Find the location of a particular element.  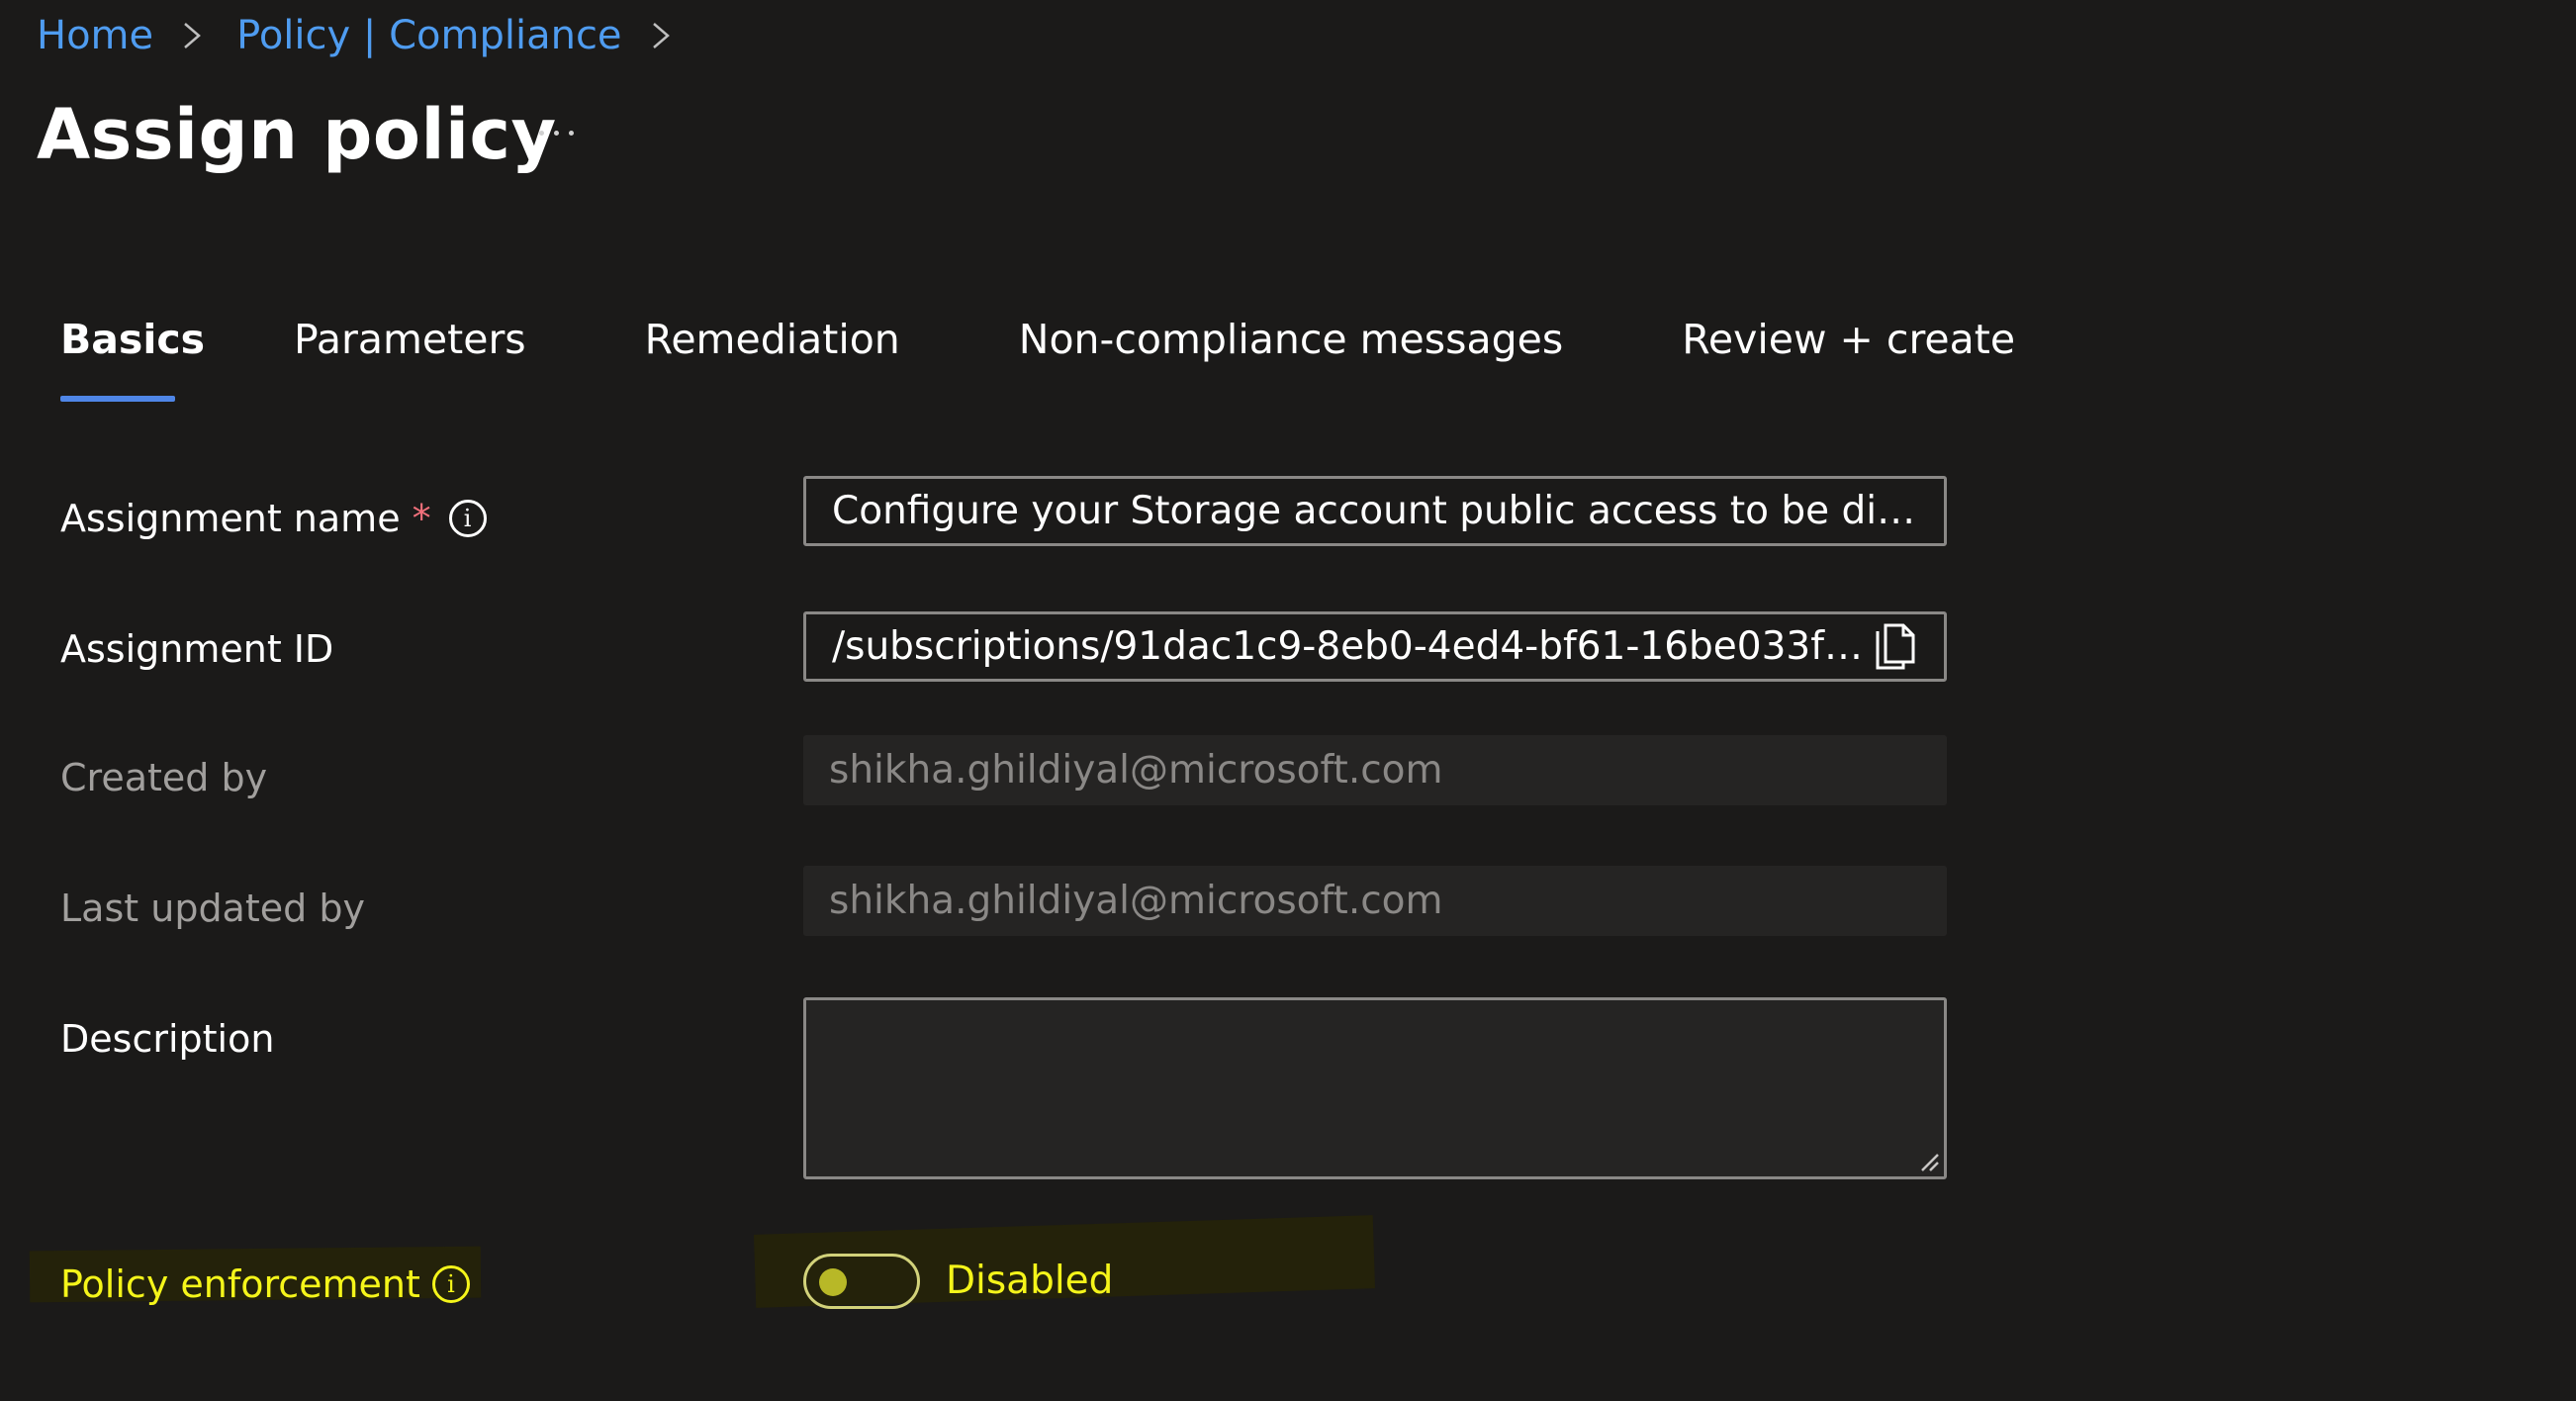

more-options-button is located at coordinates (556, 133).